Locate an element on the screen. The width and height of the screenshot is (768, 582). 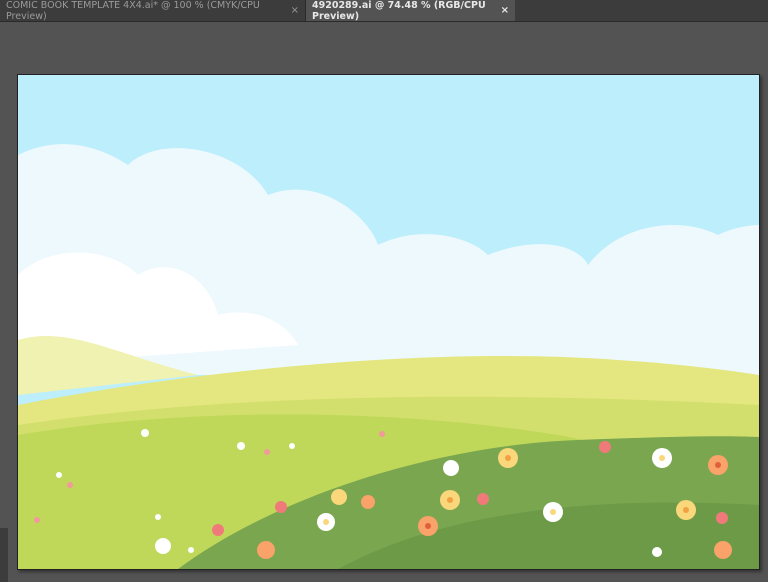
collapsed-panel is located at coordinates (4, 555).